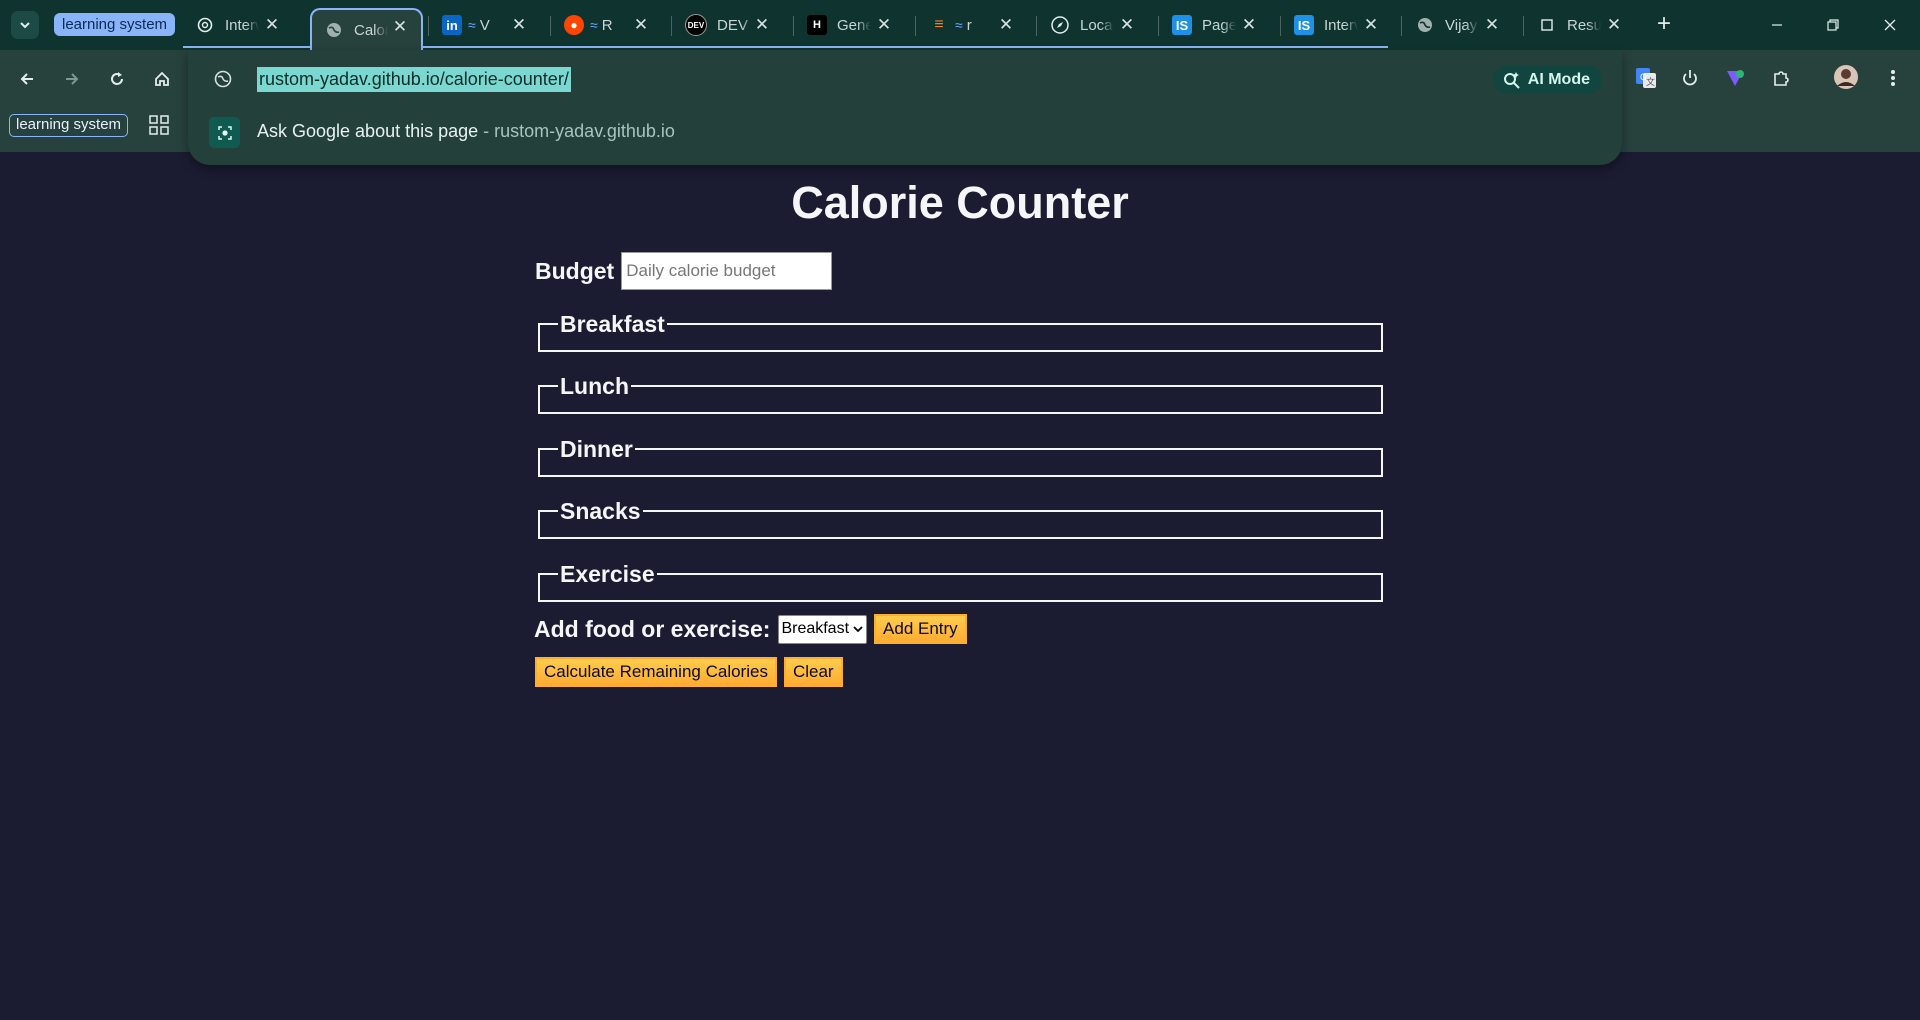 Image resolution: width=1920 pixels, height=1020 pixels. What do you see at coordinates (600, 511) in the screenshot?
I see `legend-snacks: Snacks` at bounding box center [600, 511].